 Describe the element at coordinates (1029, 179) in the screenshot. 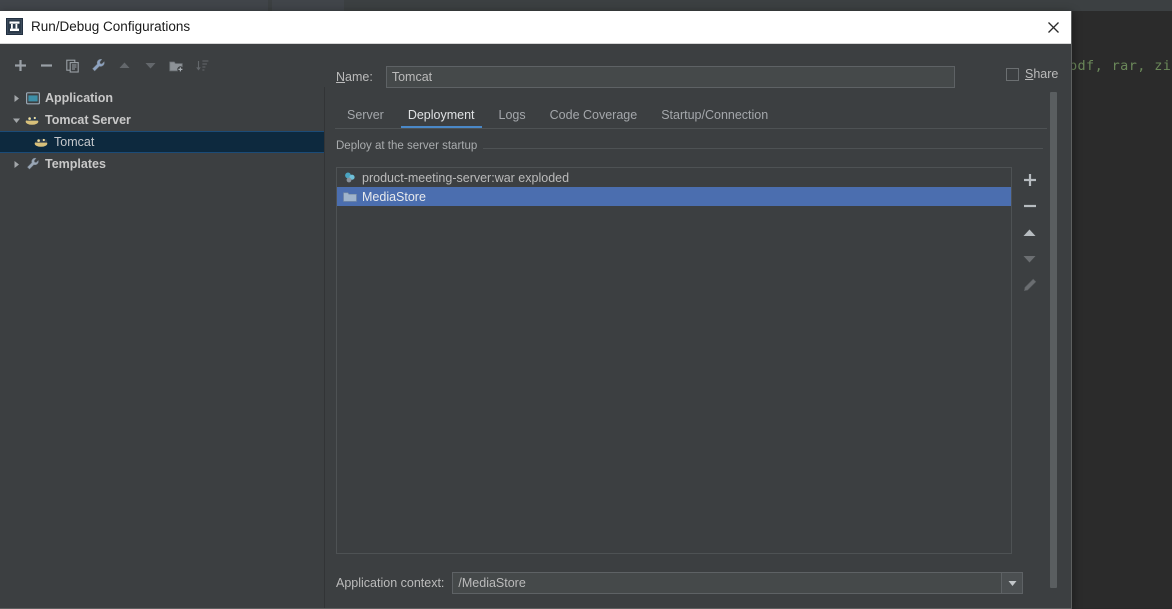

I see `add-artifact-button` at that location.